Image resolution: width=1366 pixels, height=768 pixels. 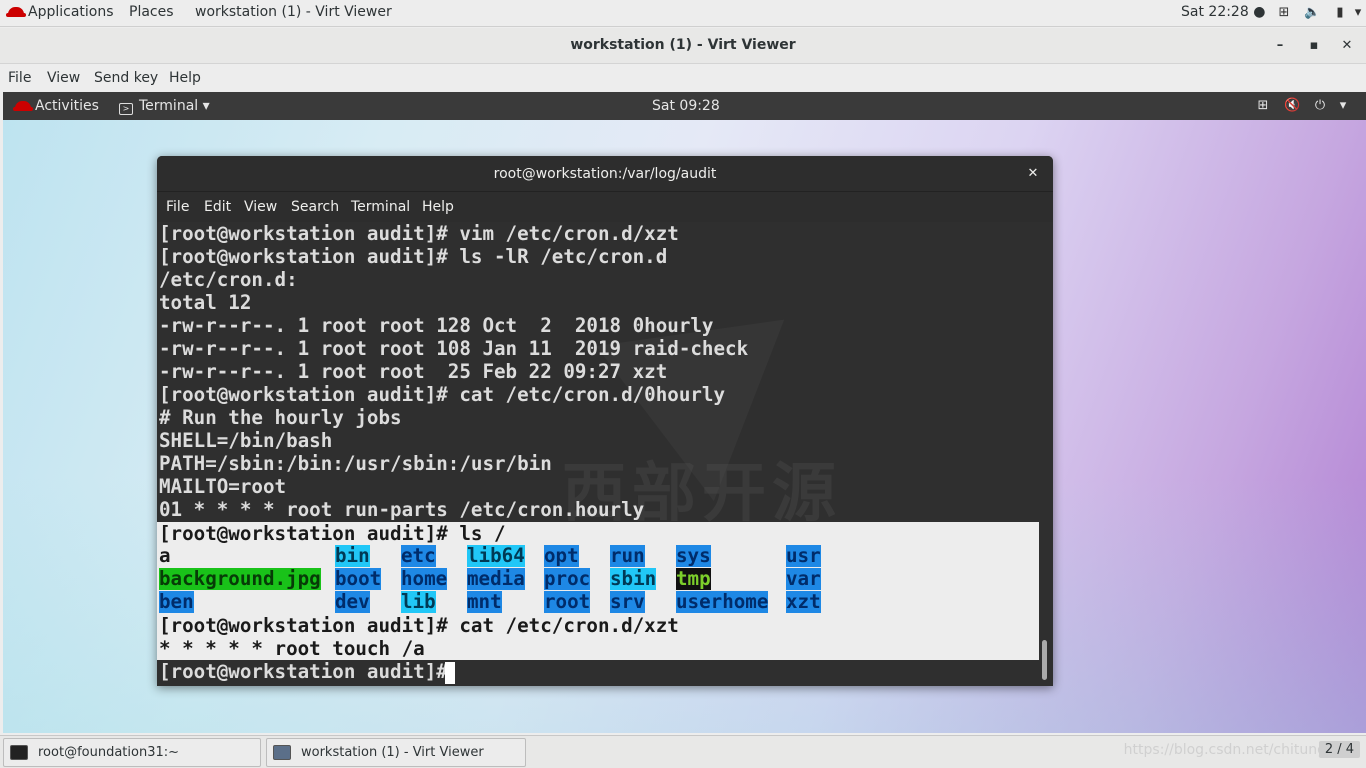 I want to click on terminal-titlebar: root@workstation:/var/log/audit ✕, so click(x=605, y=174).